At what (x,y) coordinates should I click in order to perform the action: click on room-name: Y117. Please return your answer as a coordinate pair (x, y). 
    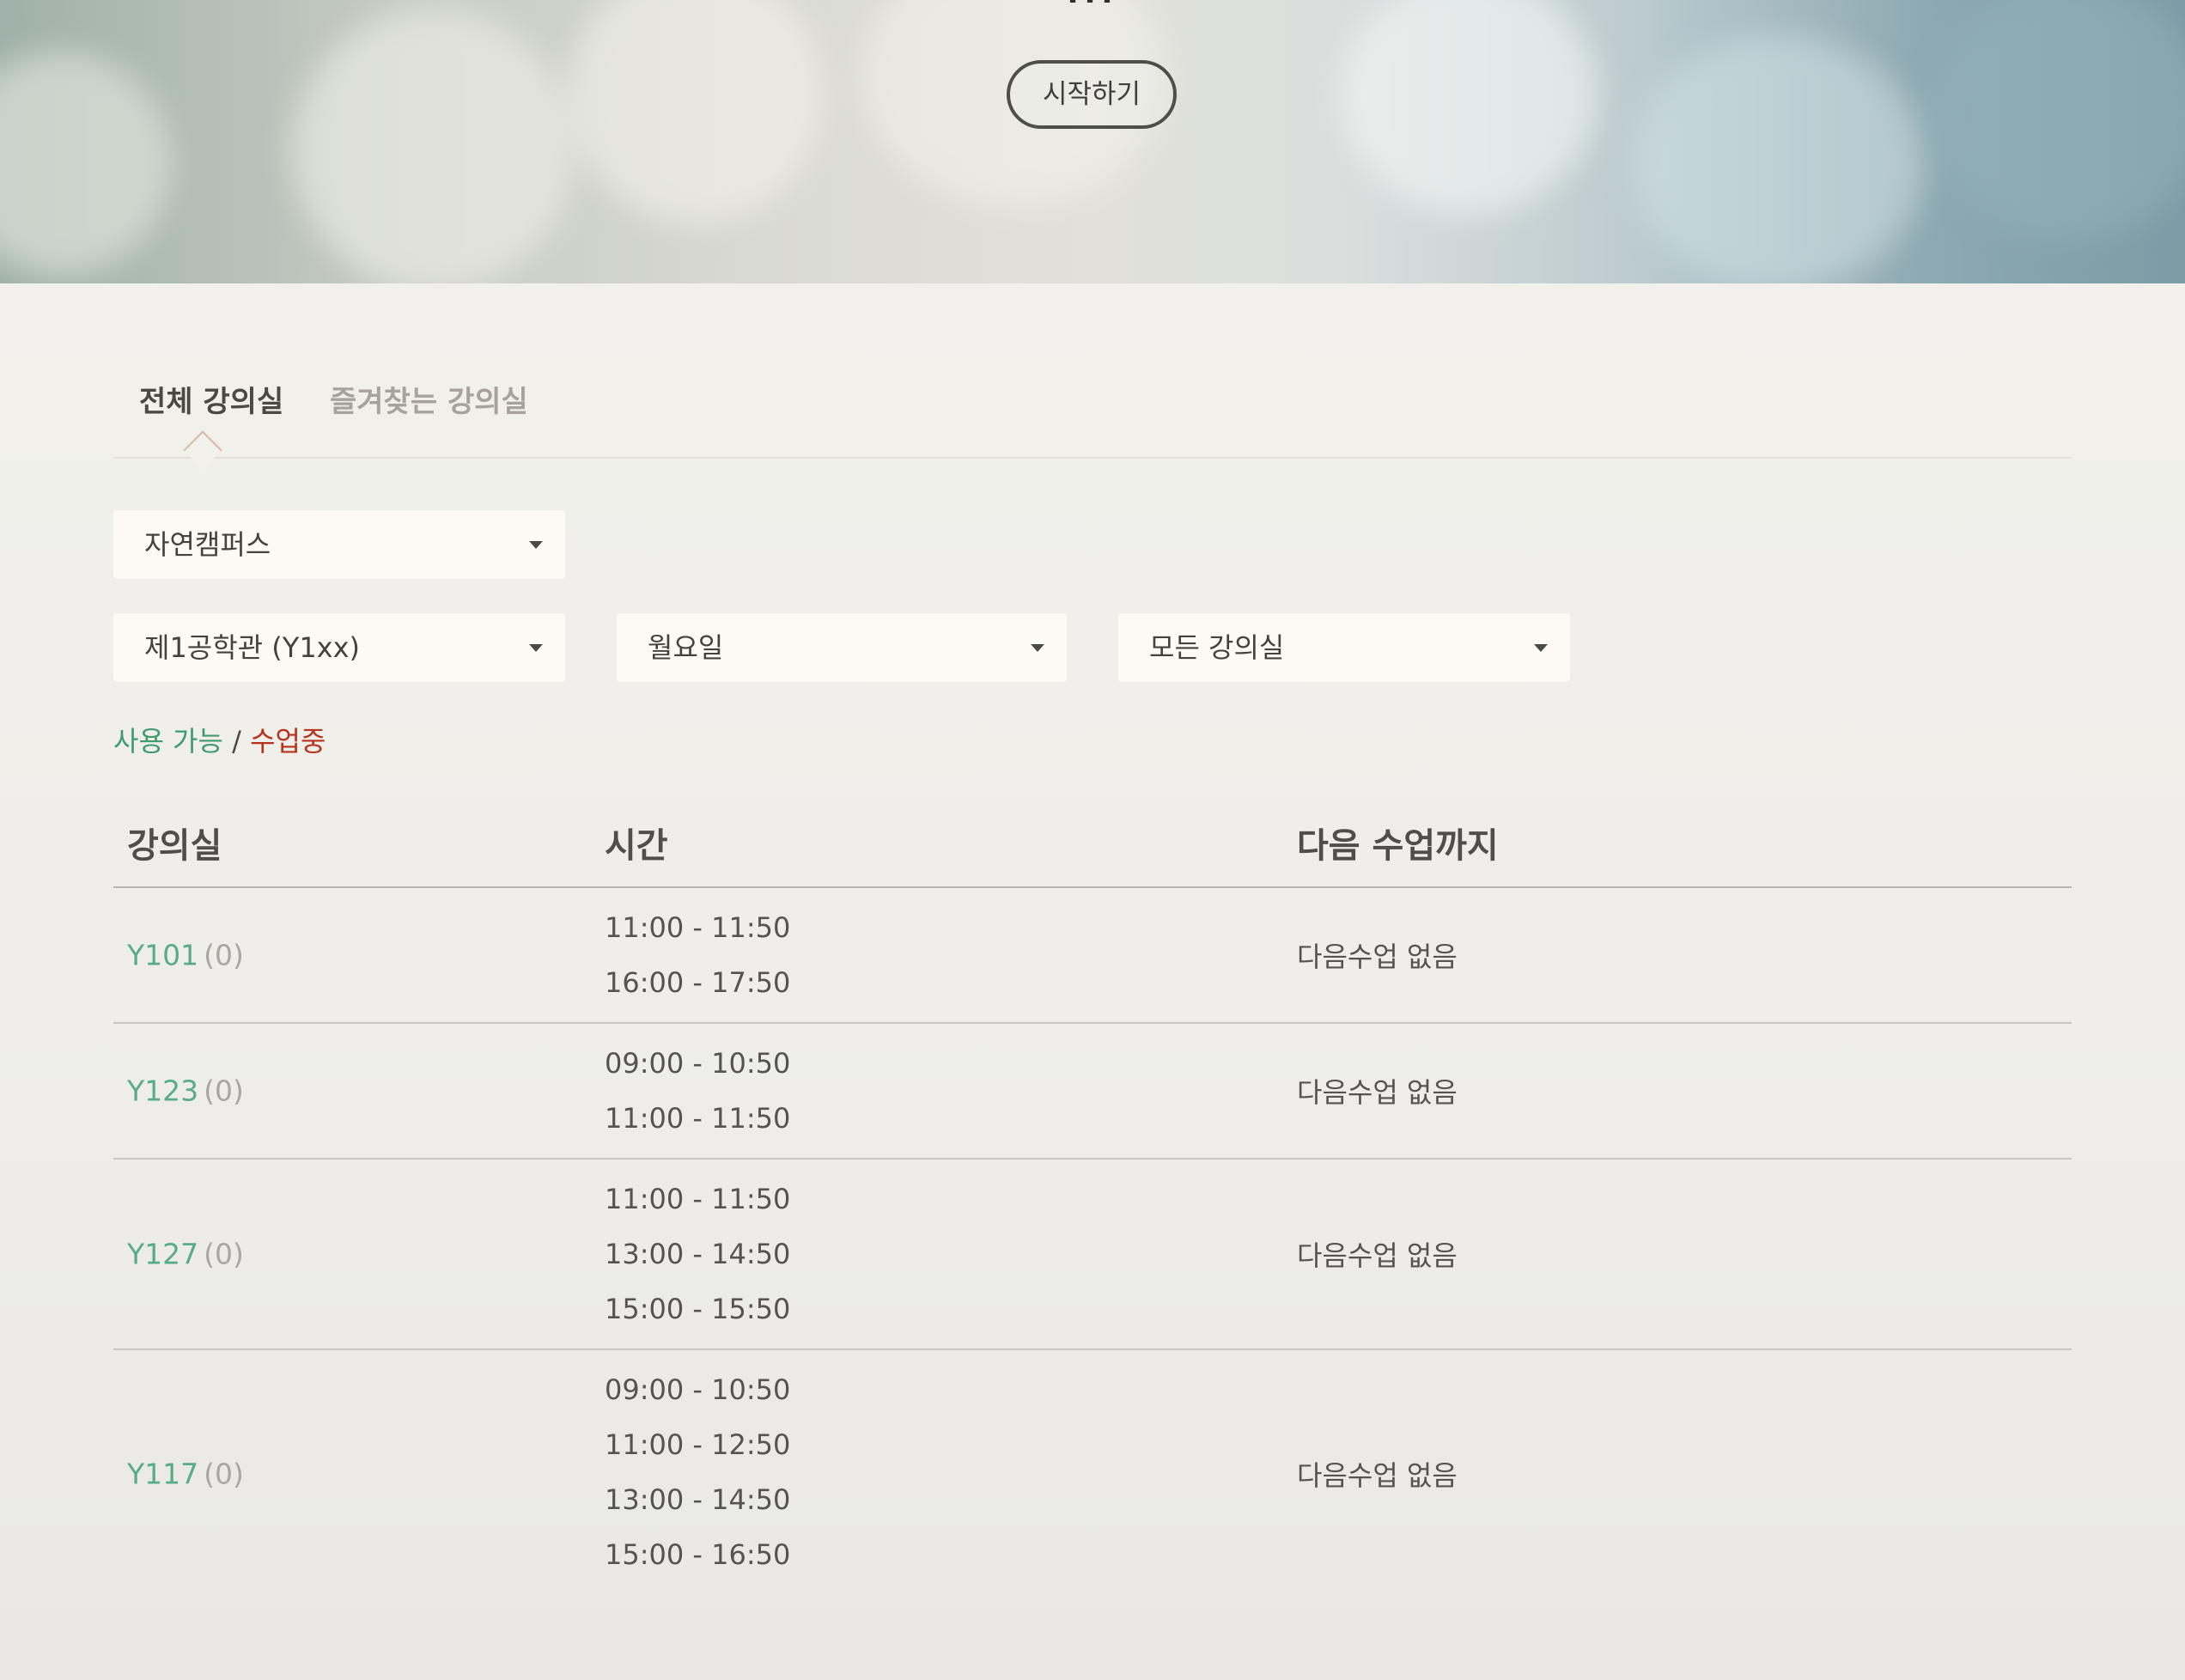
    Looking at the image, I should click on (163, 1474).